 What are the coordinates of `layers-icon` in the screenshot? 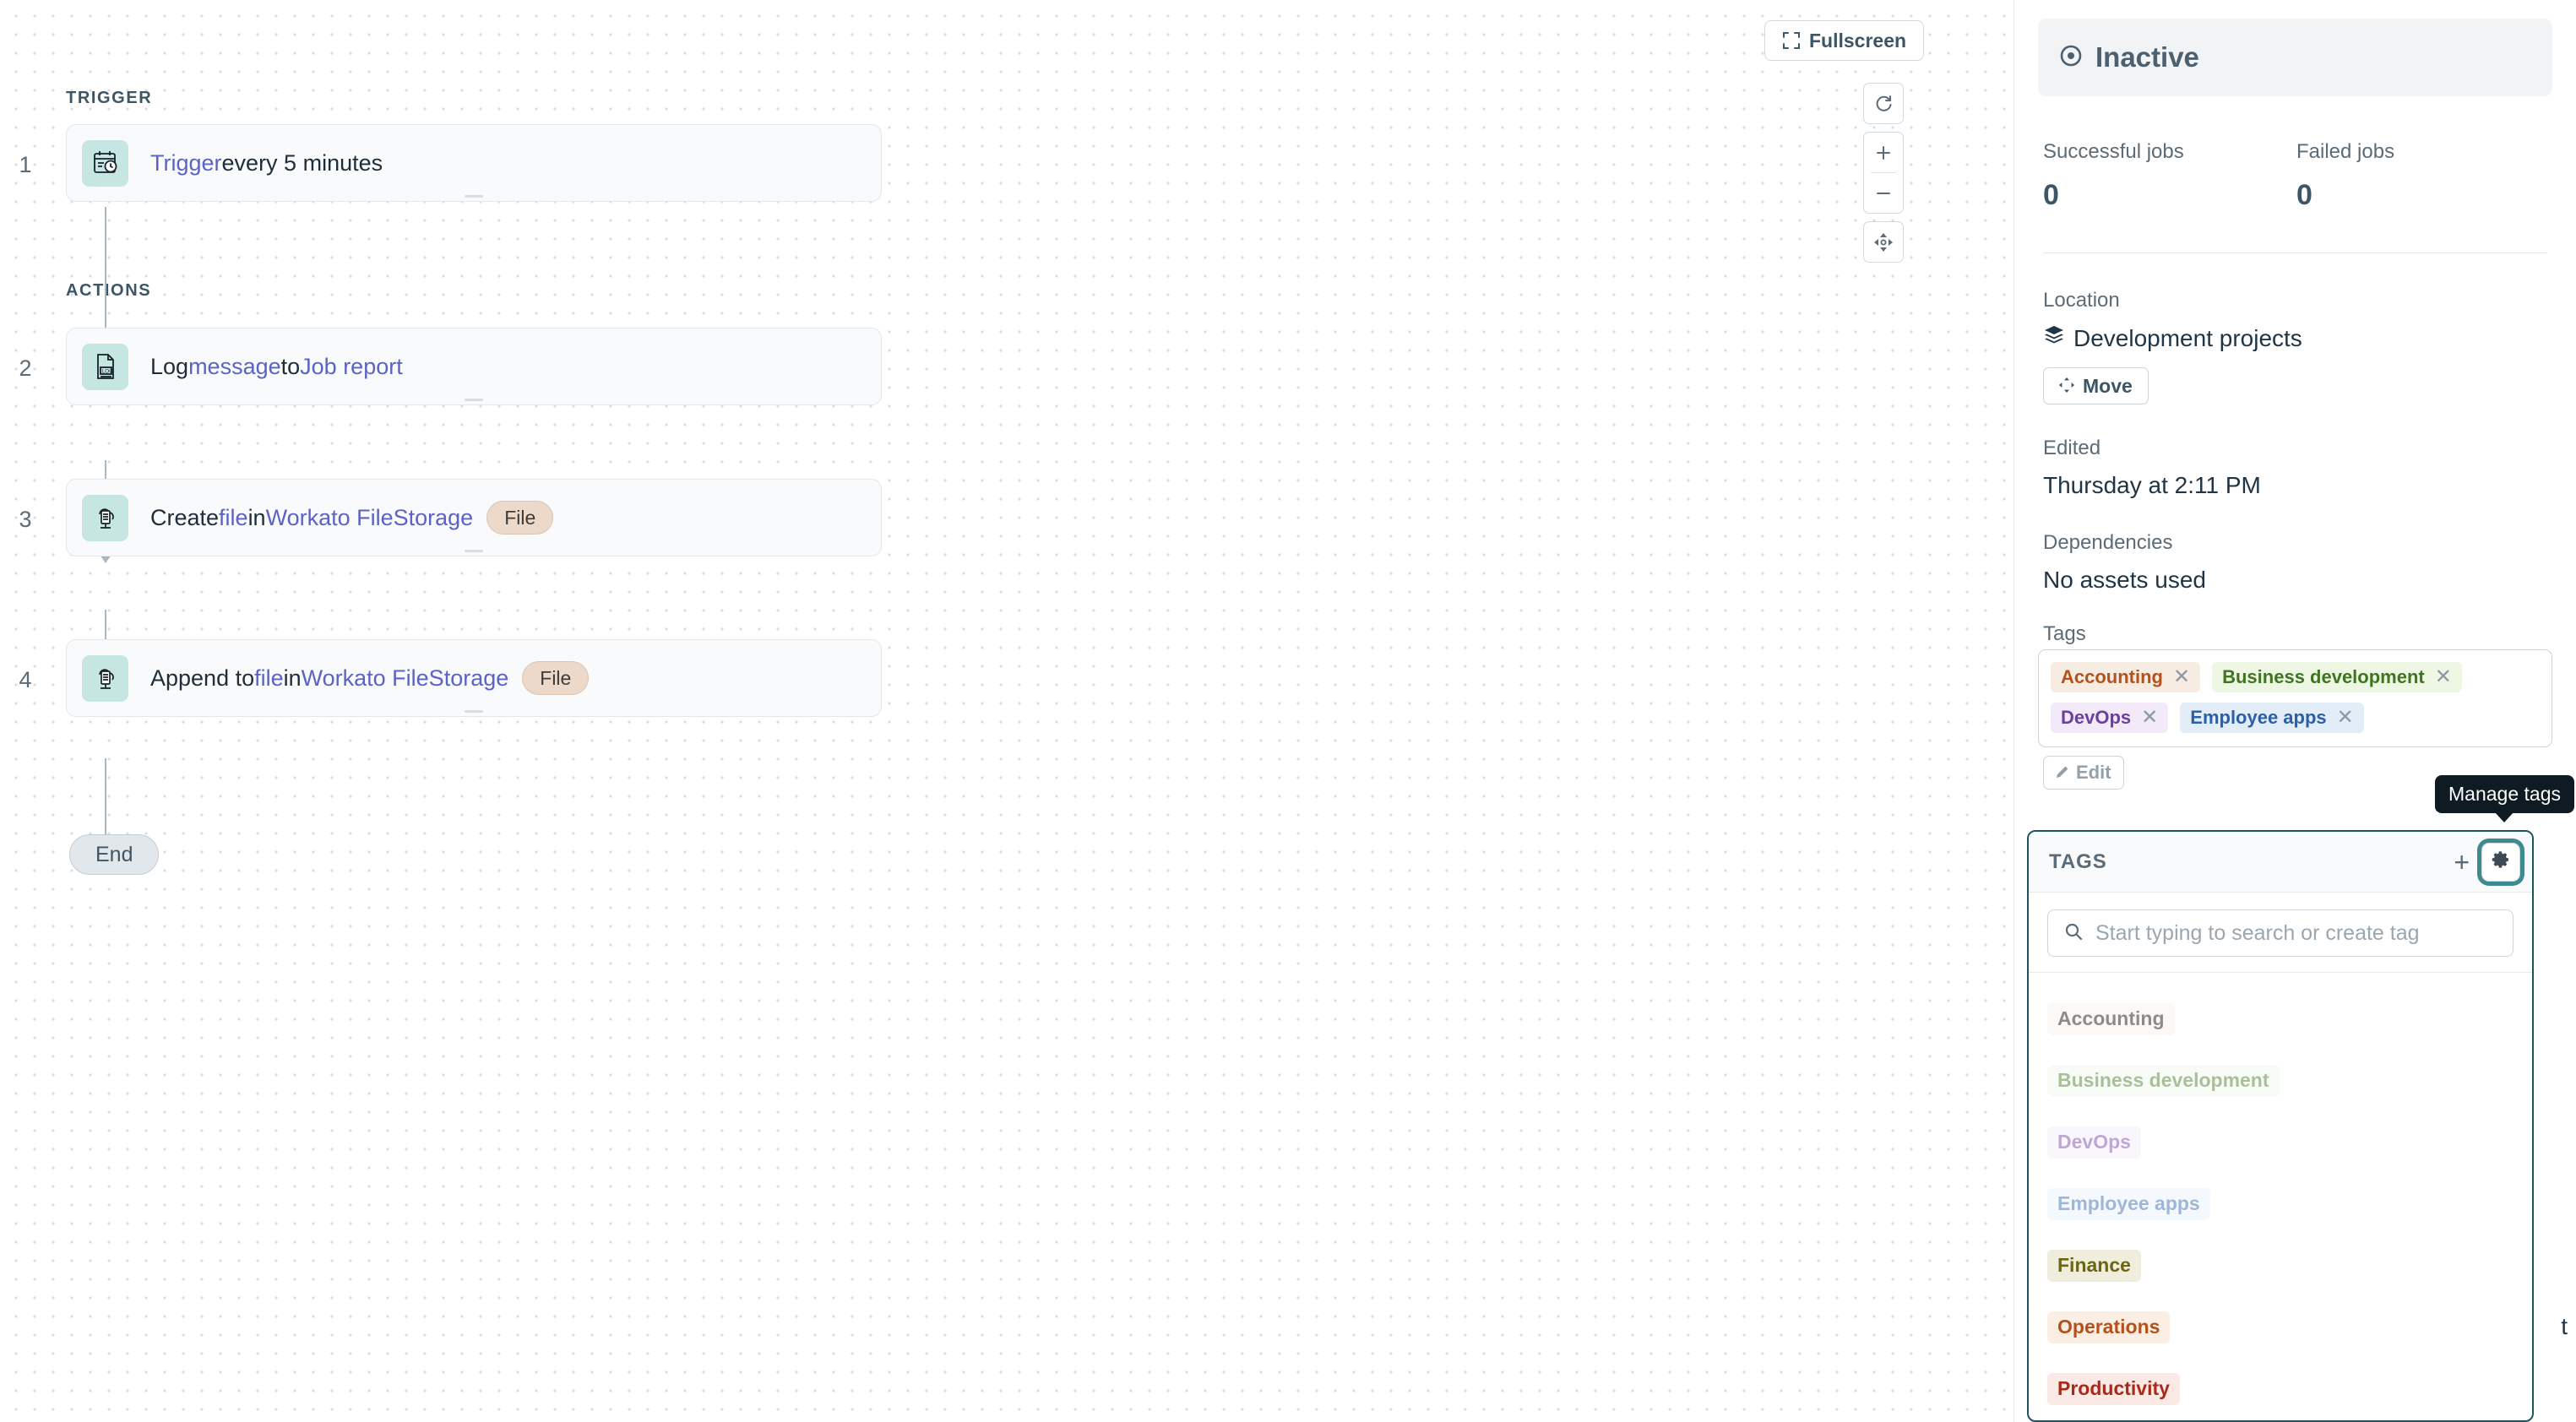 It's located at (2054, 338).